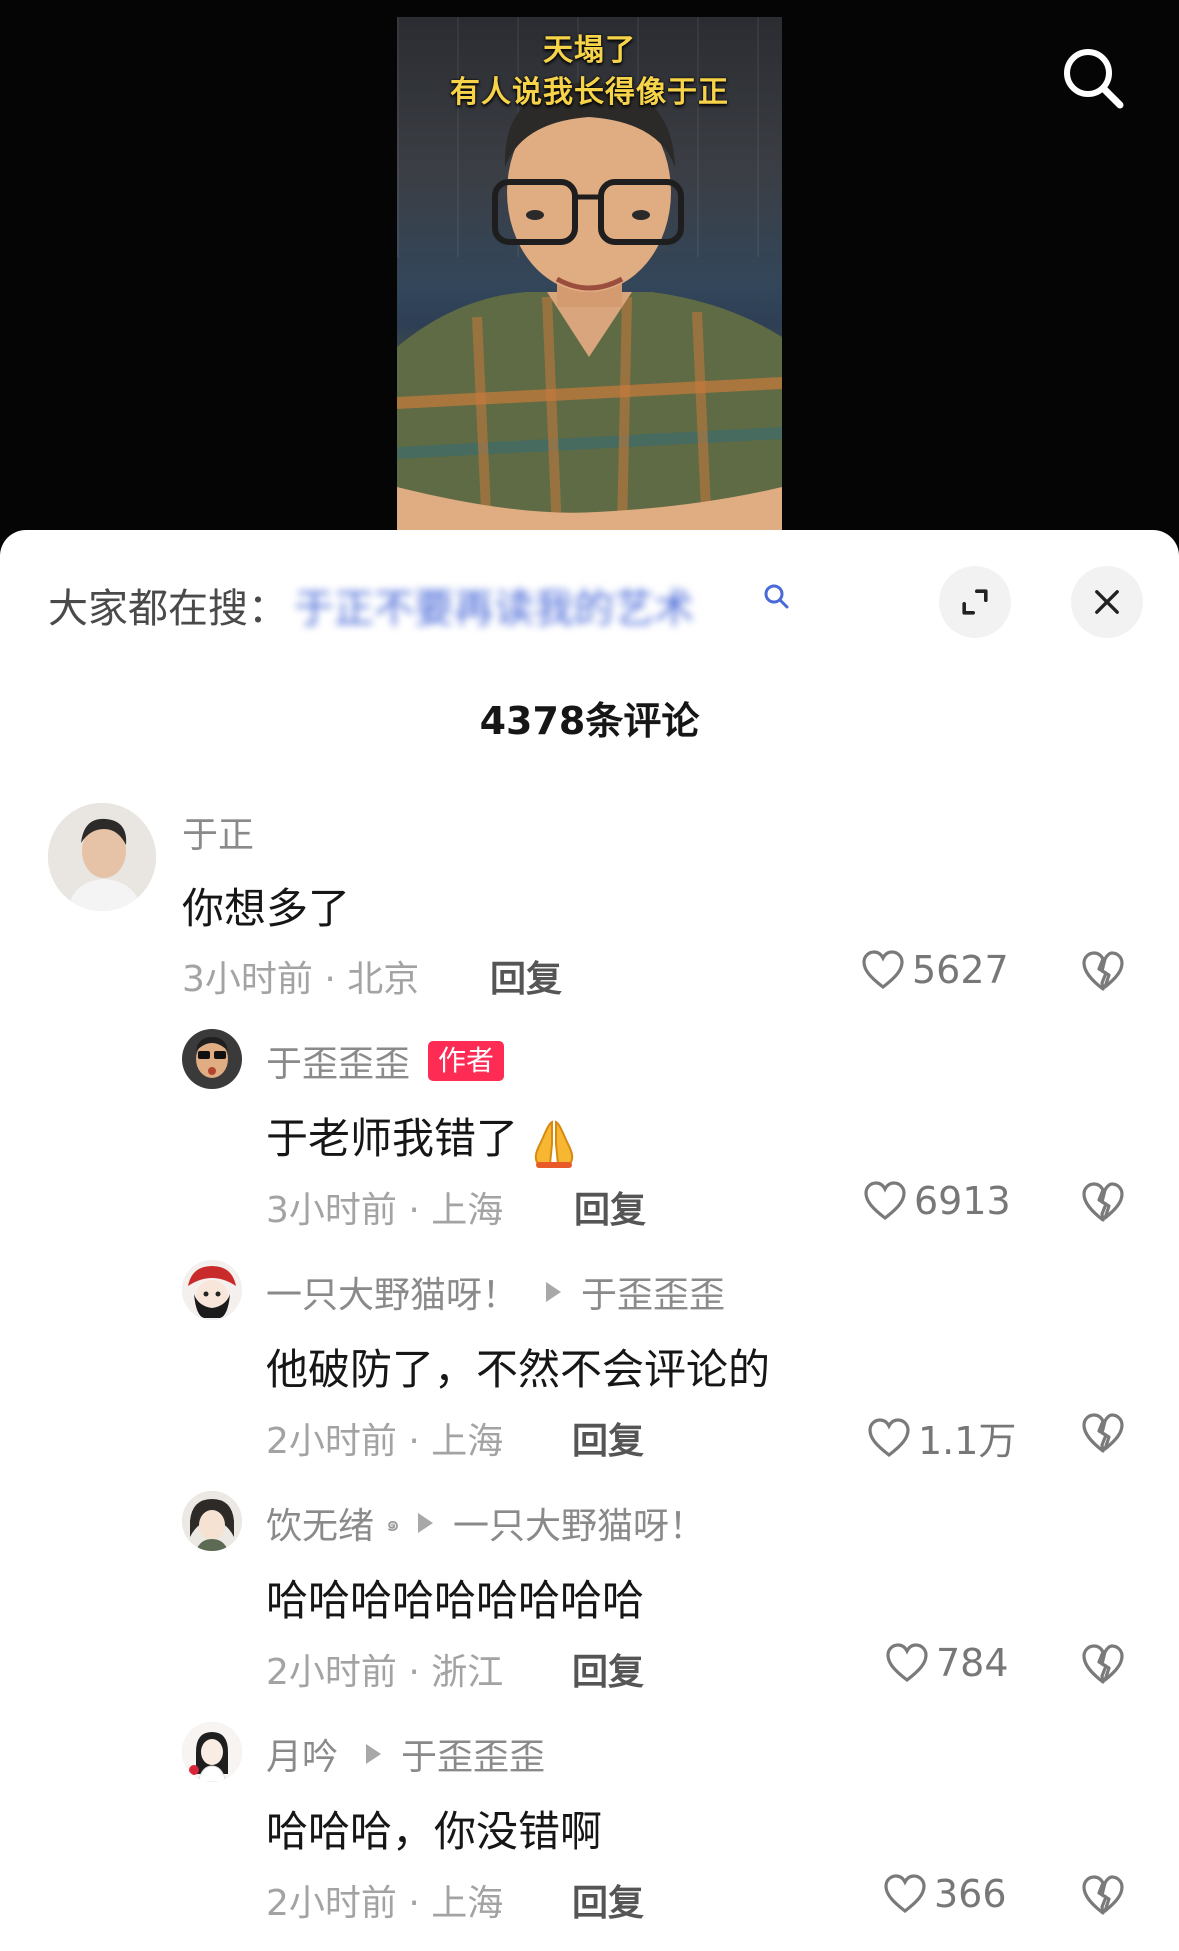 This screenshot has width=1179, height=1951. I want to click on search-icon, so click(1093, 78).